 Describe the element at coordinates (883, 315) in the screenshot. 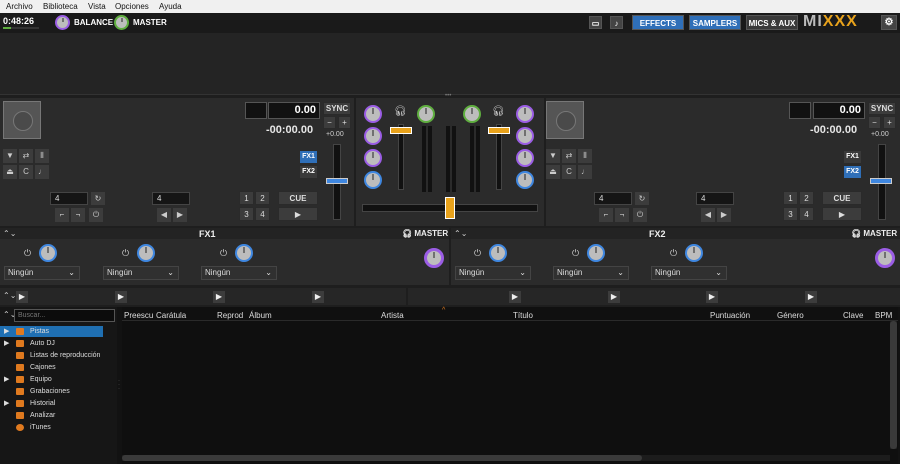

I see `column-bpm: BPM` at that location.